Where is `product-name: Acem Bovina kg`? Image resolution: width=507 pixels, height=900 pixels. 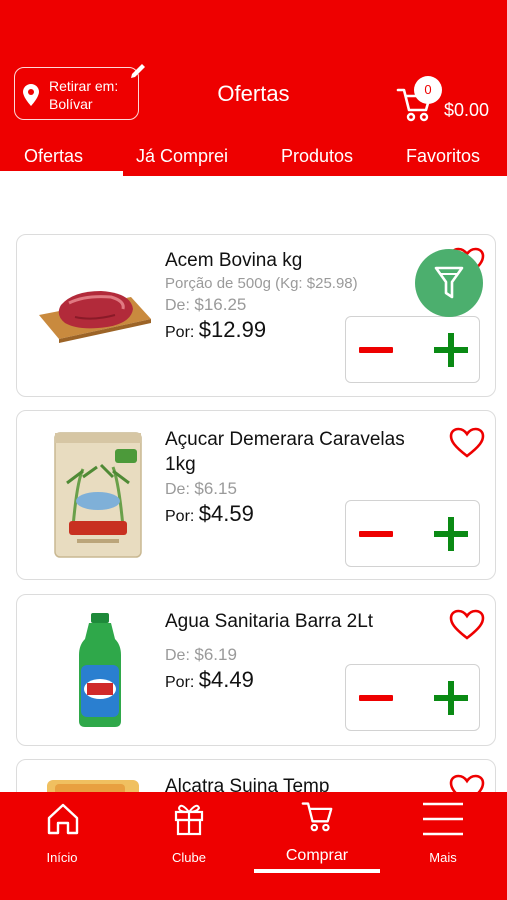 product-name: Acem Bovina kg is located at coordinates (234, 260).